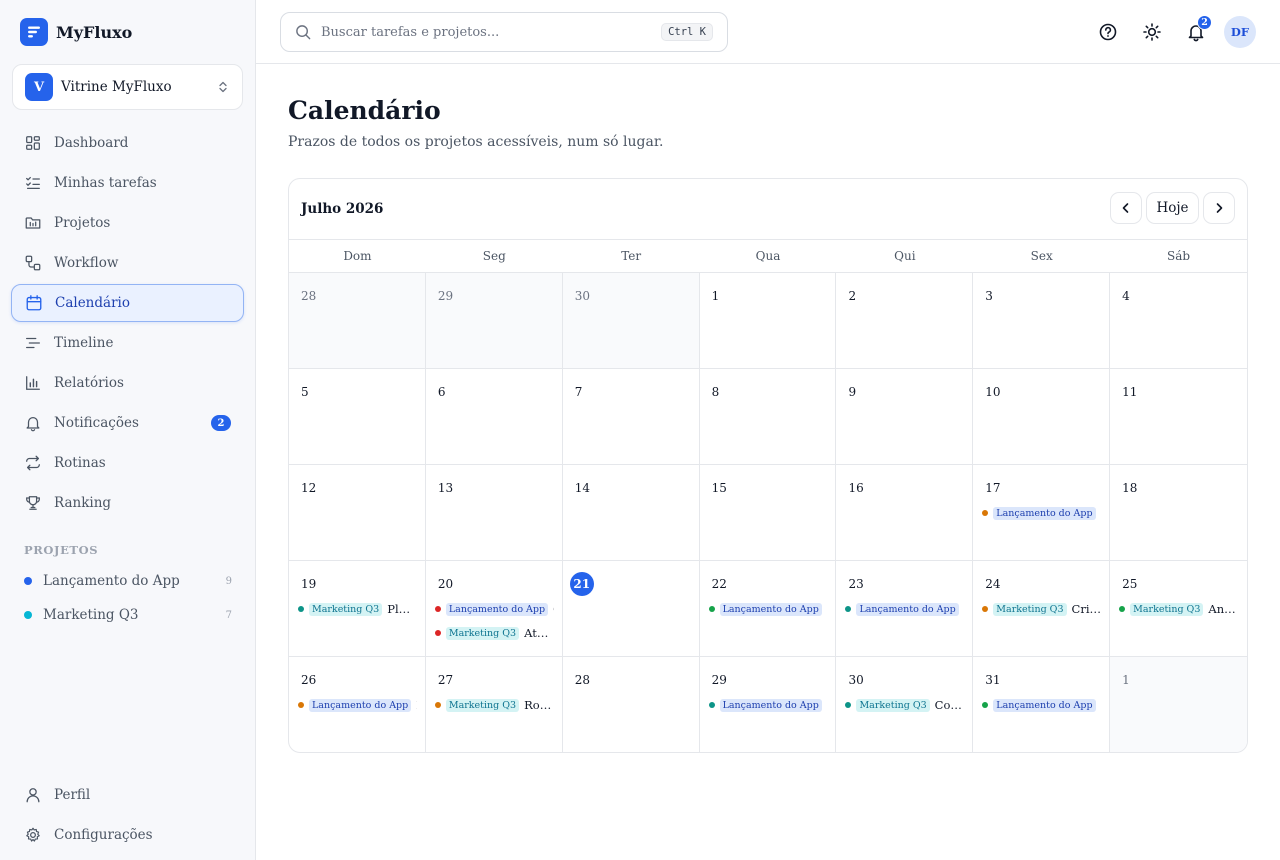 The image size is (1280, 860). What do you see at coordinates (1204, 22) in the screenshot?
I see `notification-badge: 2` at bounding box center [1204, 22].